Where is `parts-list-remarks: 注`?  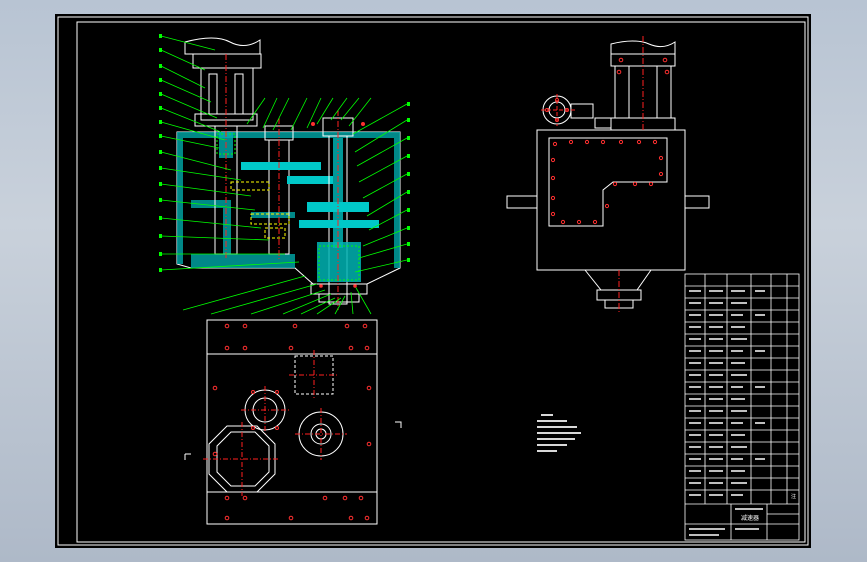
parts-list-remarks: 注 is located at coordinates (793, 496).